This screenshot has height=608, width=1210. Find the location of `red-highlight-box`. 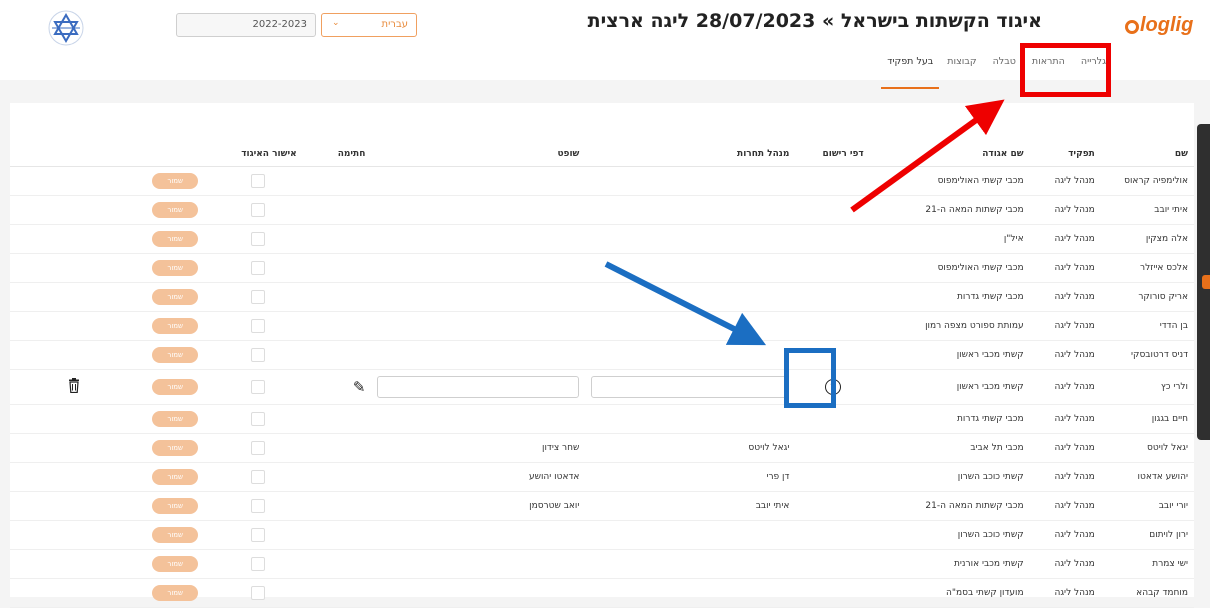

red-highlight-box is located at coordinates (1065, 70).